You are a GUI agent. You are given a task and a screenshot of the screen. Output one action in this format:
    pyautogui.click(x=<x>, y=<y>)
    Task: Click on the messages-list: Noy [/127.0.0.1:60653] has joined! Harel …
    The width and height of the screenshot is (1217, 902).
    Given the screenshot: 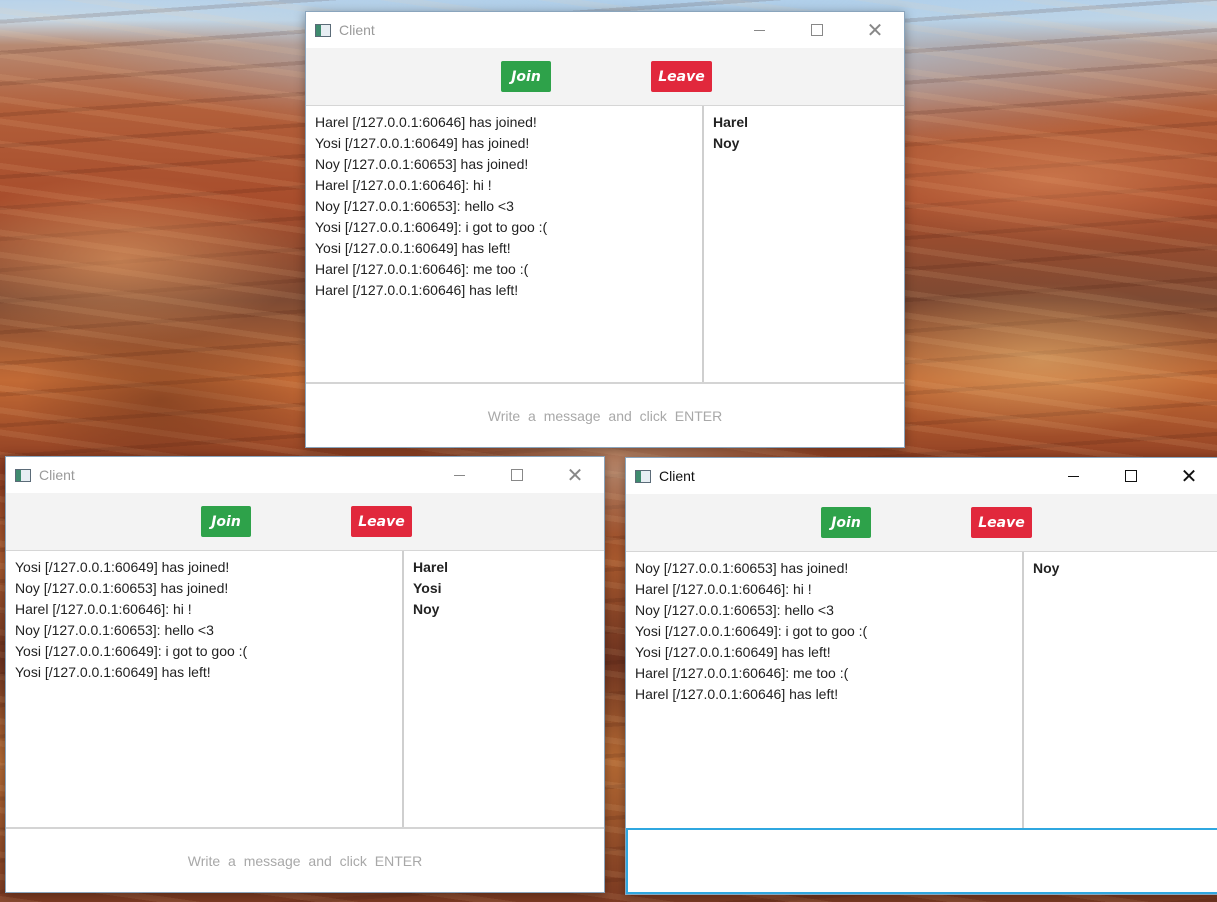 What is the action you would take?
    pyautogui.click(x=825, y=690)
    